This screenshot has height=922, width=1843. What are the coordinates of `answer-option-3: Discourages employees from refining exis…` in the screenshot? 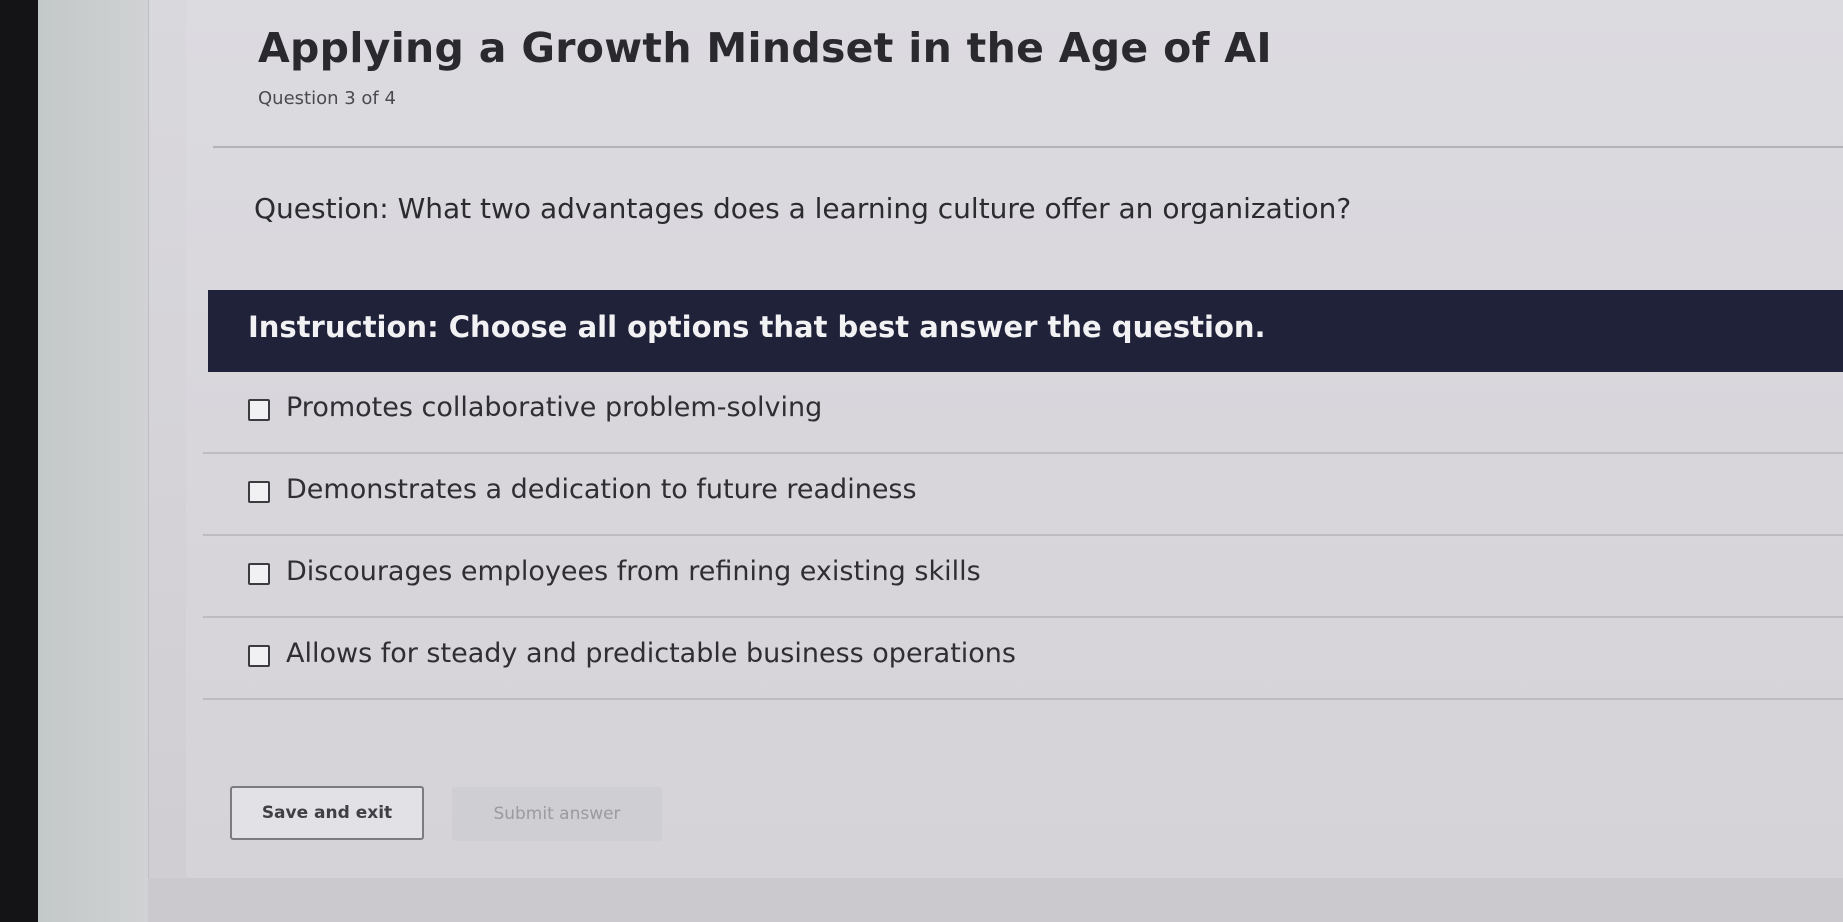 It's located at (1023, 577).